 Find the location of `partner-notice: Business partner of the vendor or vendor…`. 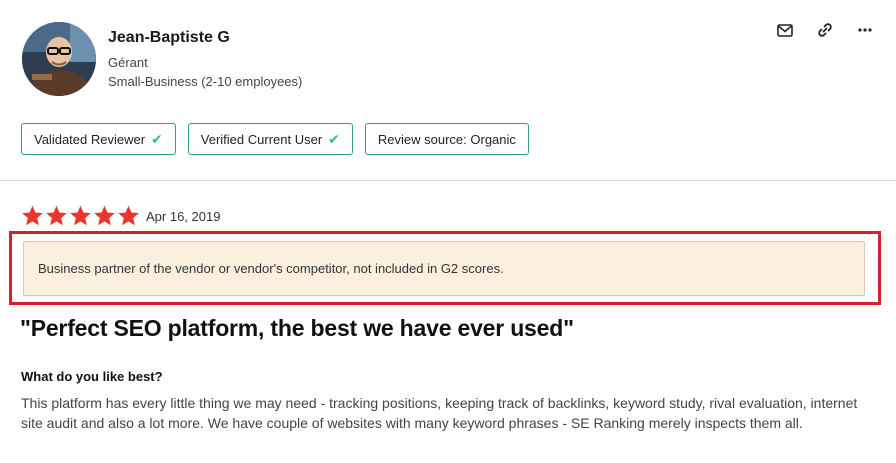

partner-notice: Business partner of the vendor or vendor… is located at coordinates (444, 268).